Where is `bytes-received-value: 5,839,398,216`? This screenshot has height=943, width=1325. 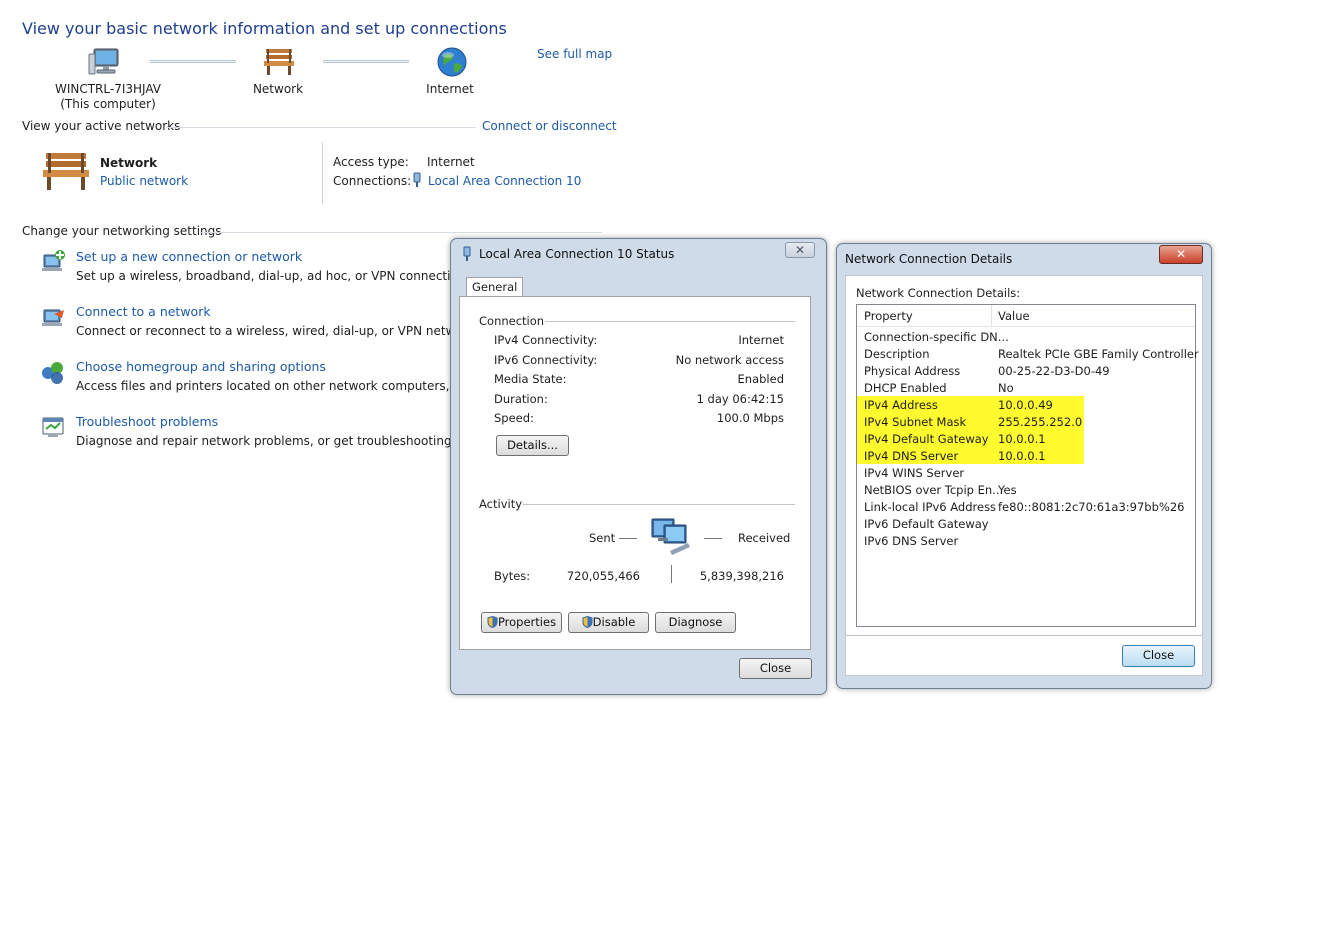 bytes-received-value: 5,839,398,216 is located at coordinates (741, 576).